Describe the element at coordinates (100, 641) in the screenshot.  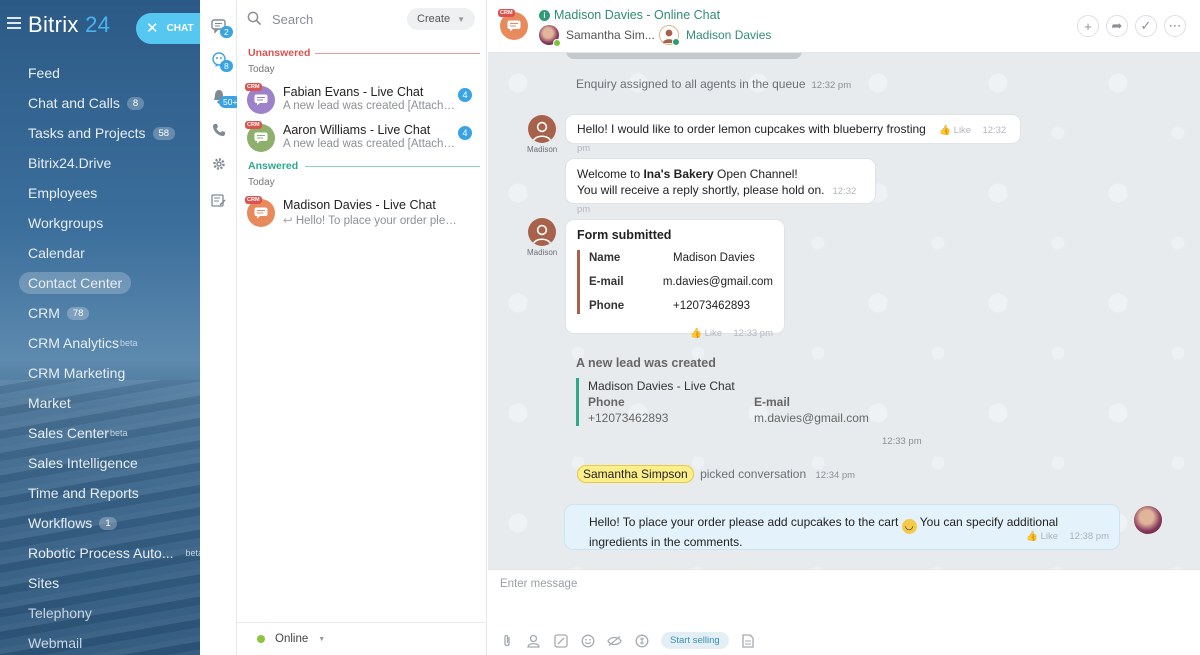
I see `sidebar-item-webmail: Webmail` at that location.